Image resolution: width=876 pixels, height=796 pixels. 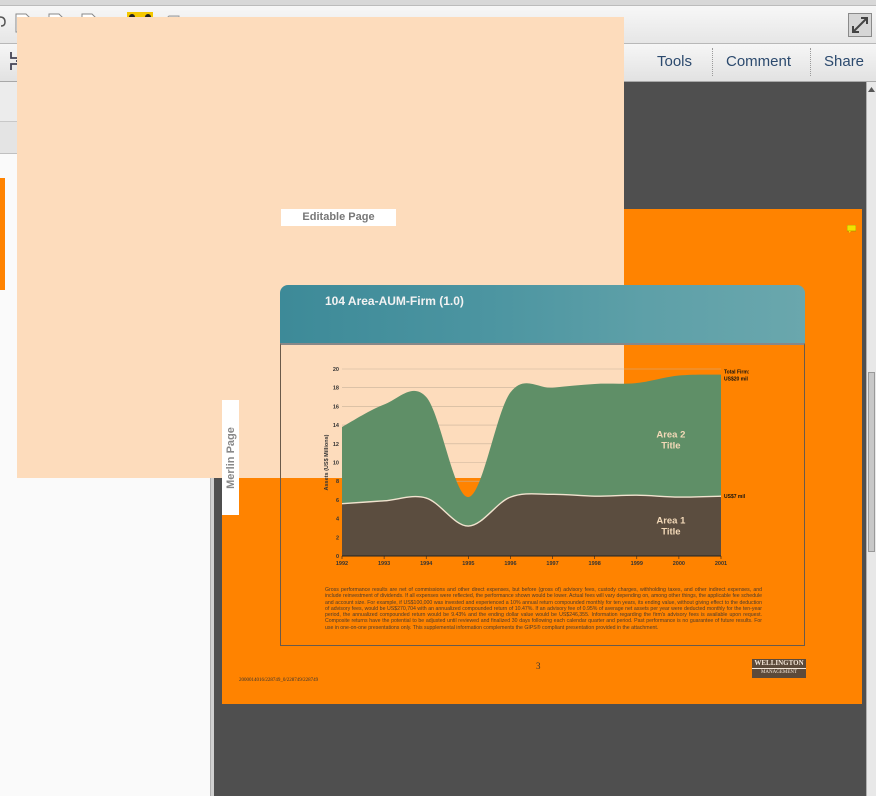 What do you see at coordinates (337, 557) in the screenshot?
I see `y-tick-label: 0` at bounding box center [337, 557].